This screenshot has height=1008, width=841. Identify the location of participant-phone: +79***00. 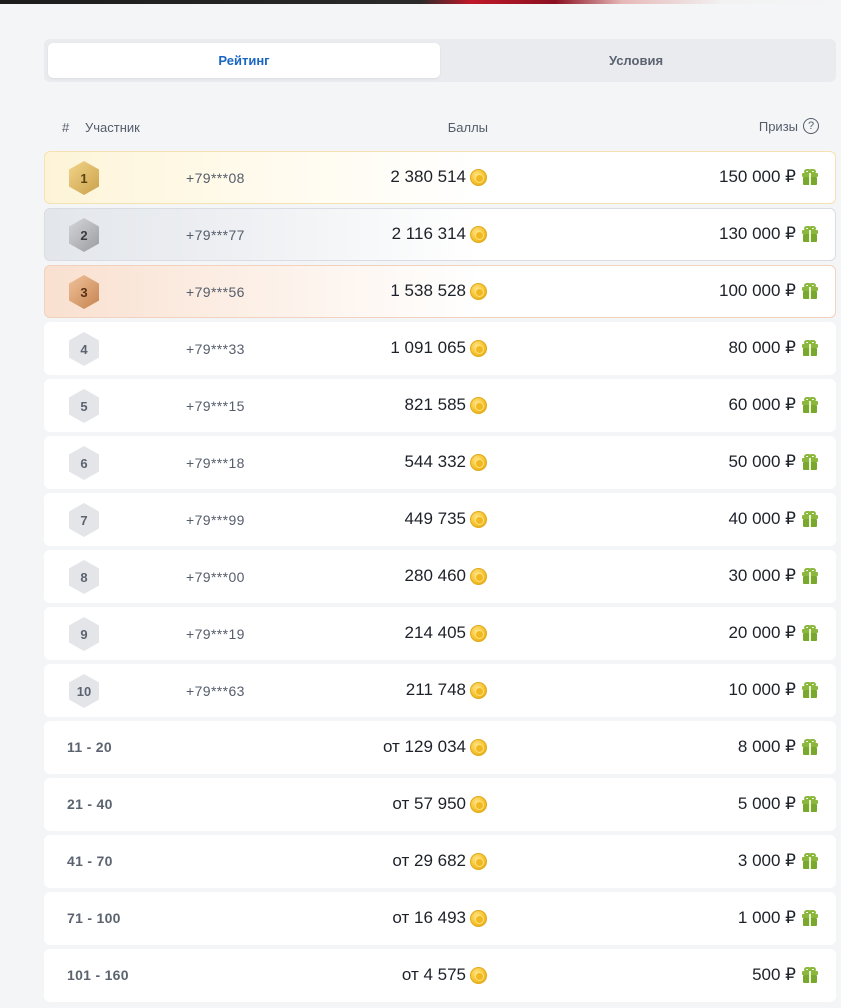
(215, 577).